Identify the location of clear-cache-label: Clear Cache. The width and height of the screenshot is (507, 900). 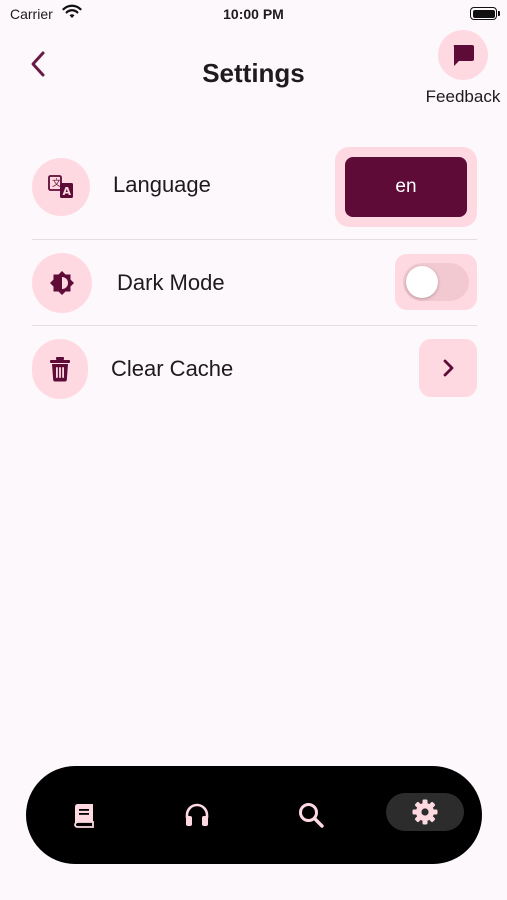
(172, 368).